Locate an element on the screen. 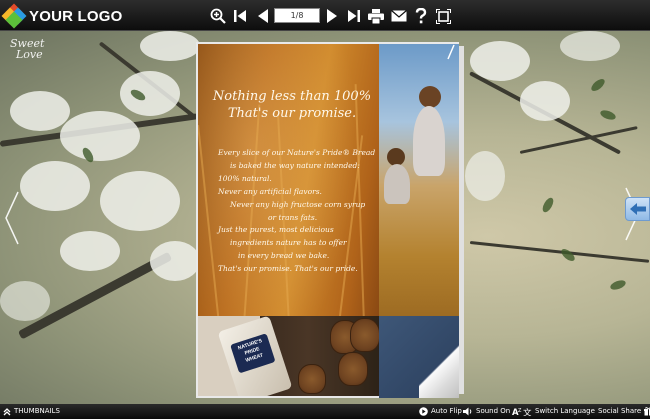  ad-body-line: Just the purest, most delicious is located at coordinates (276, 230).